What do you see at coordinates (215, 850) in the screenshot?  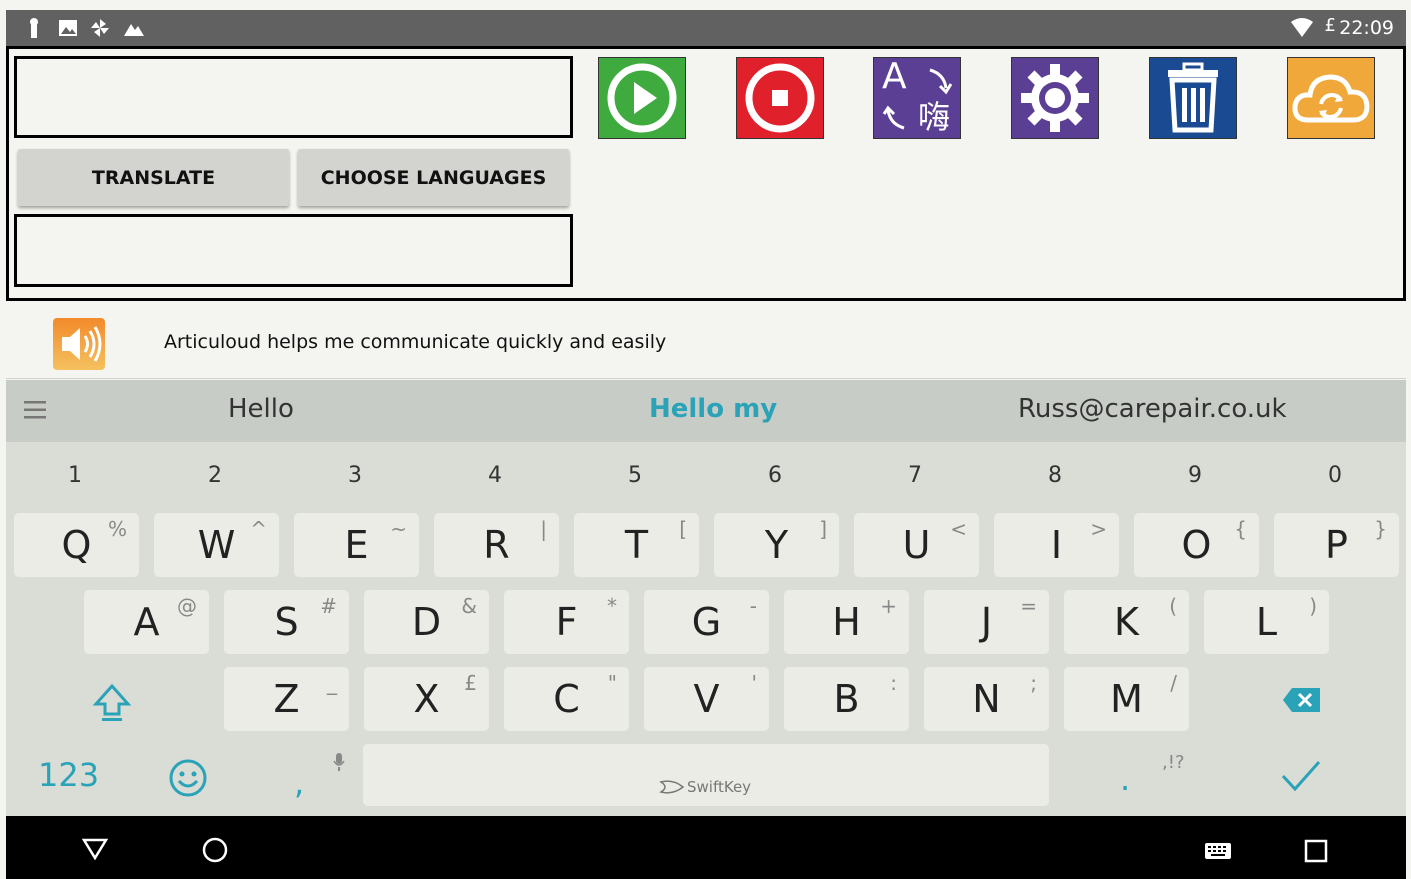 I see `home-icon` at bounding box center [215, 850].